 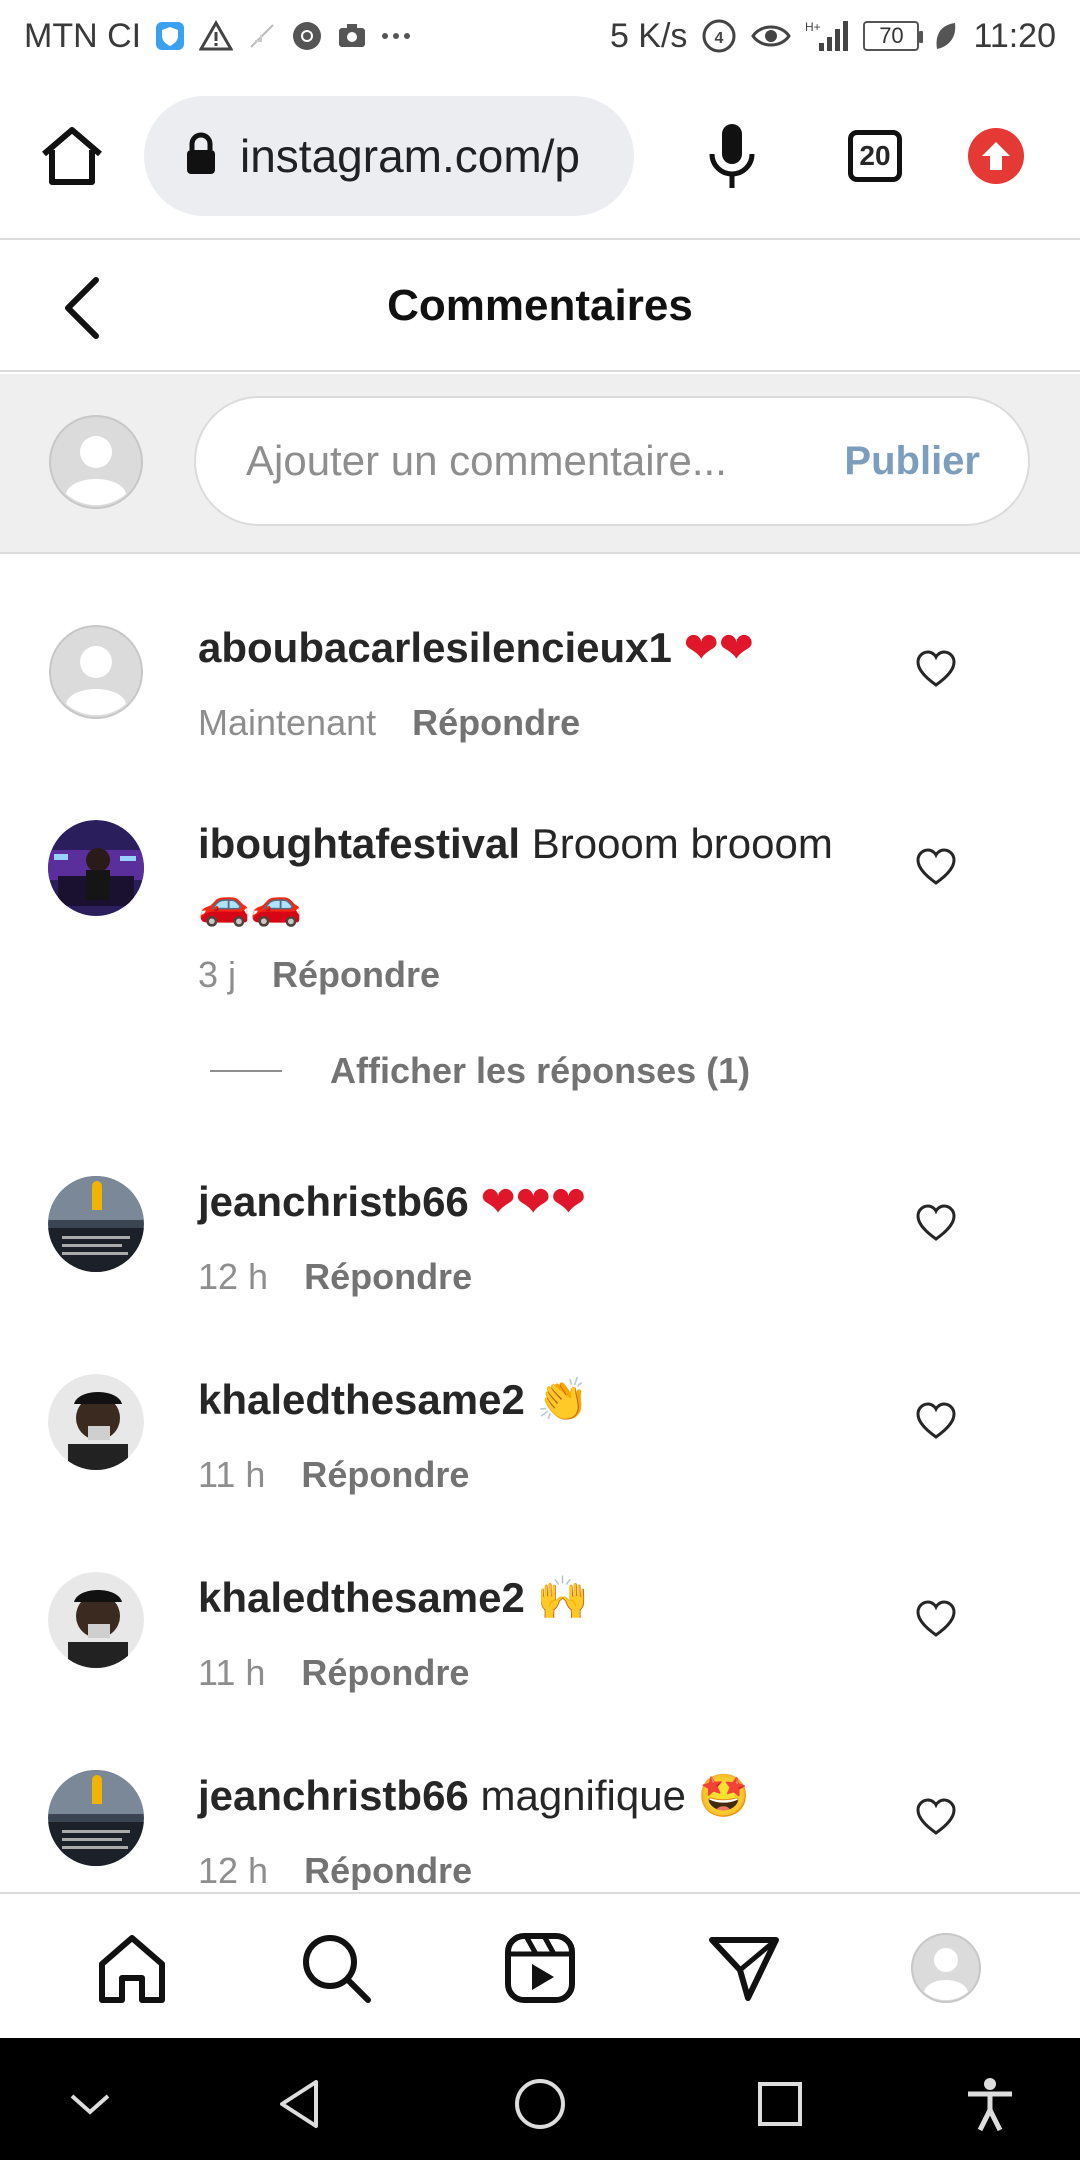 I want to click on comment-body: jeanchristb66 magnifique 🤩, so click(x=518, y=1796).